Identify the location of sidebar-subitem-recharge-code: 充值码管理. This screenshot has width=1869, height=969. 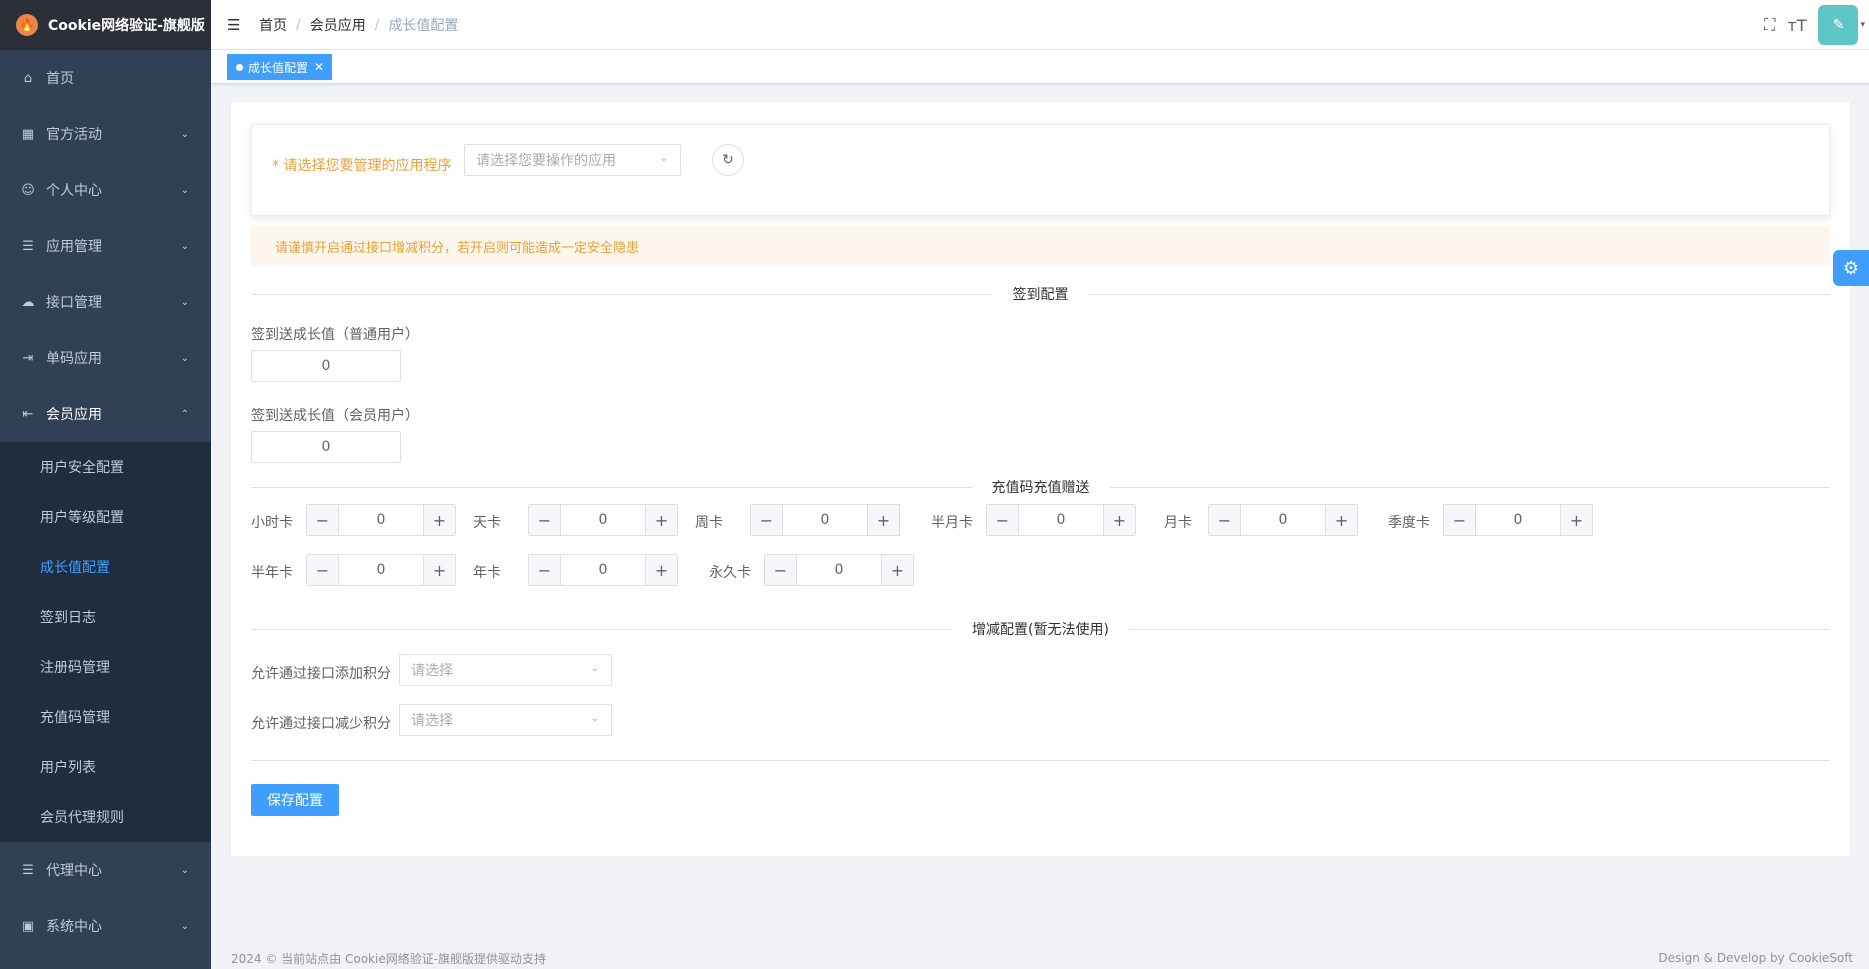
(105, 717).